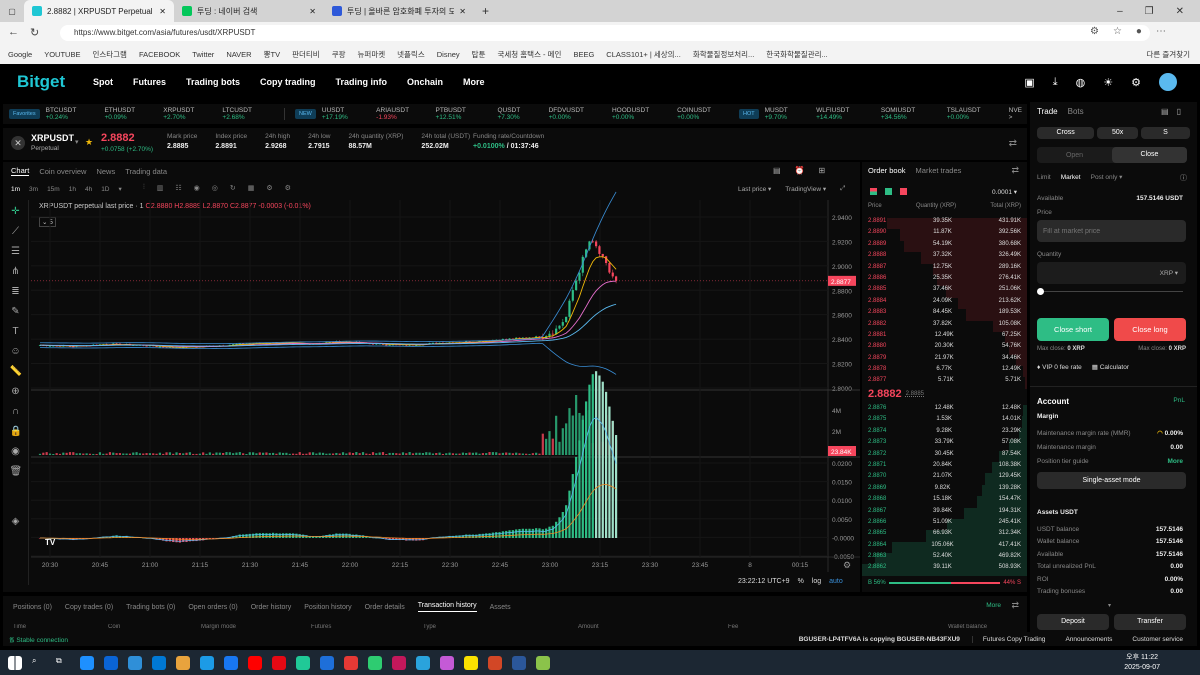 Image resolution: width=1200 pixels, height=675 pixels. What do you see at coordinates (1111, 480) in the screenshot?
I see `single-asset-mode-button: Single-asset mode` at bounding box center [1111, 480].